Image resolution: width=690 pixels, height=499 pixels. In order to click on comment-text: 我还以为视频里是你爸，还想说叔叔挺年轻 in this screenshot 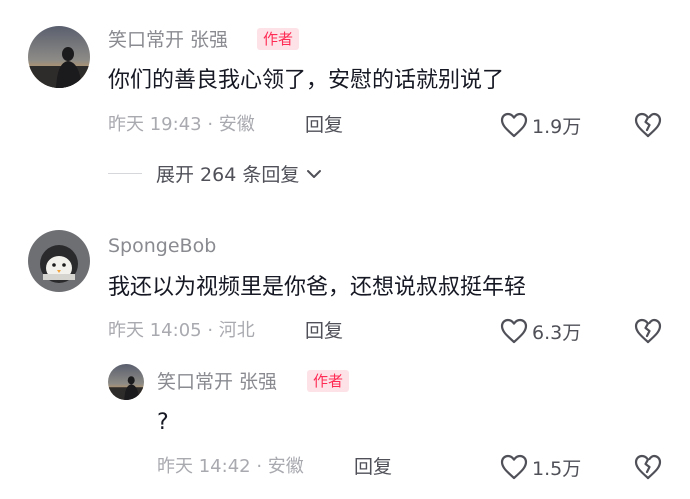, I will do `click(317, 287)`.